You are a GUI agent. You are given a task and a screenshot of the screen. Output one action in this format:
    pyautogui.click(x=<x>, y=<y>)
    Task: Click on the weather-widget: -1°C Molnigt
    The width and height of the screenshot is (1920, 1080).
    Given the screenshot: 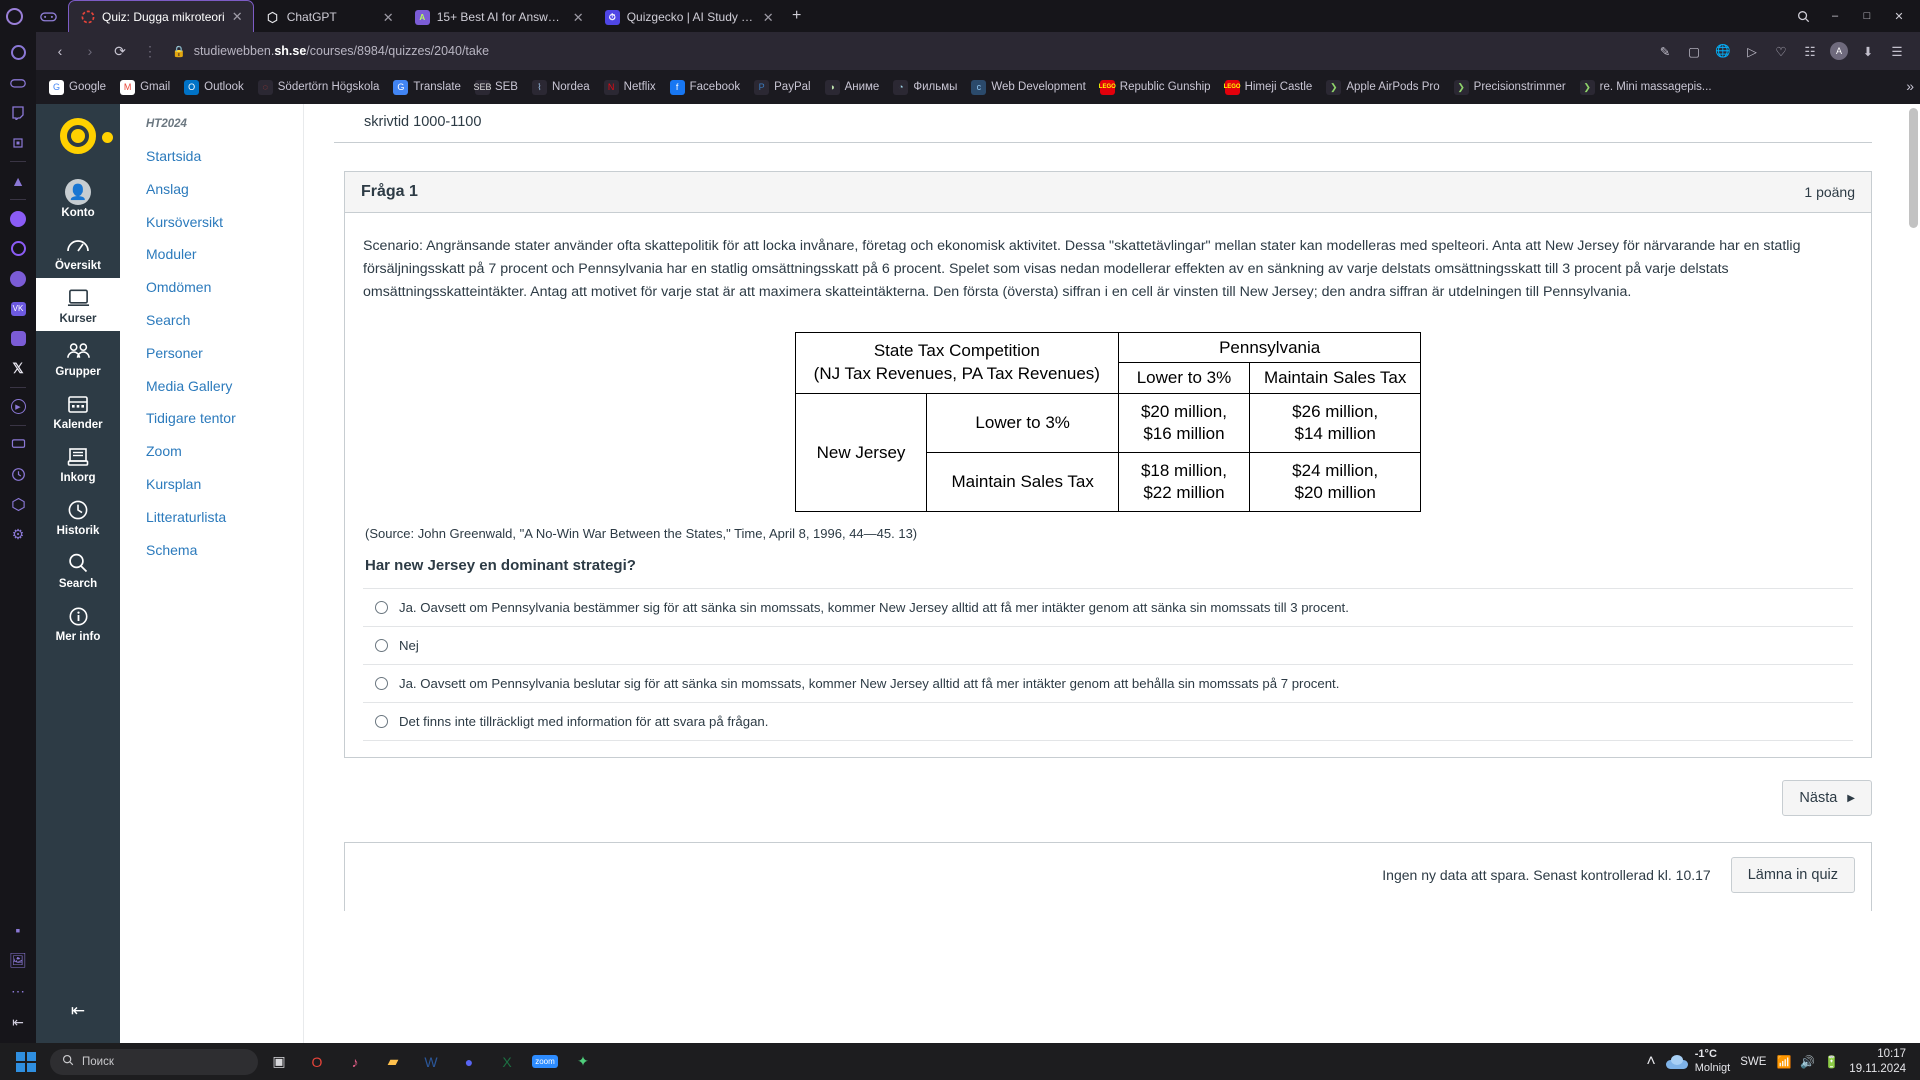 What is the action you would take?
    pyautogui.click(x=1697, y=1062)
    